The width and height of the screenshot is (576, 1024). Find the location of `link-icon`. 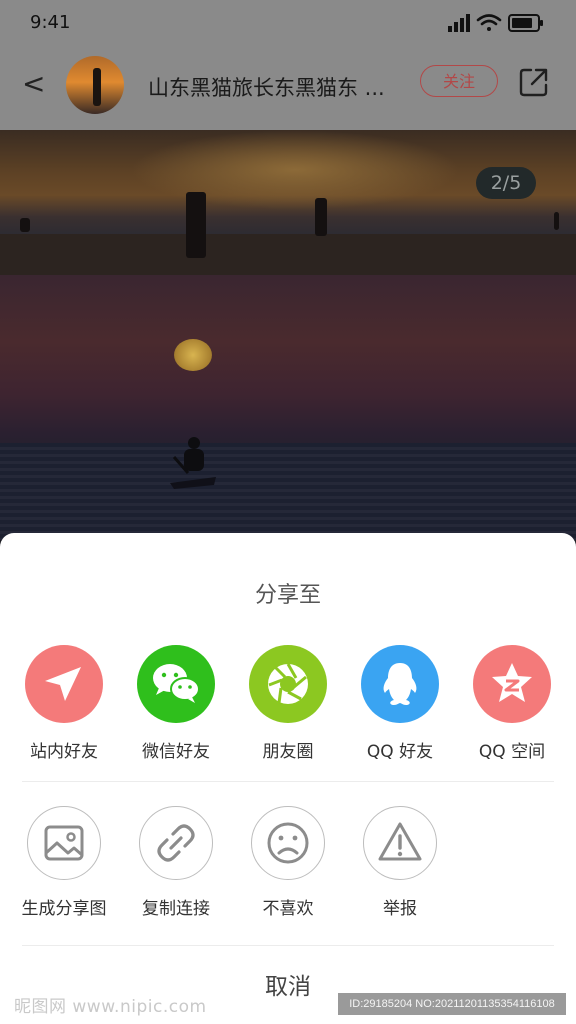

link-icon is located at coordinates (176, 843).